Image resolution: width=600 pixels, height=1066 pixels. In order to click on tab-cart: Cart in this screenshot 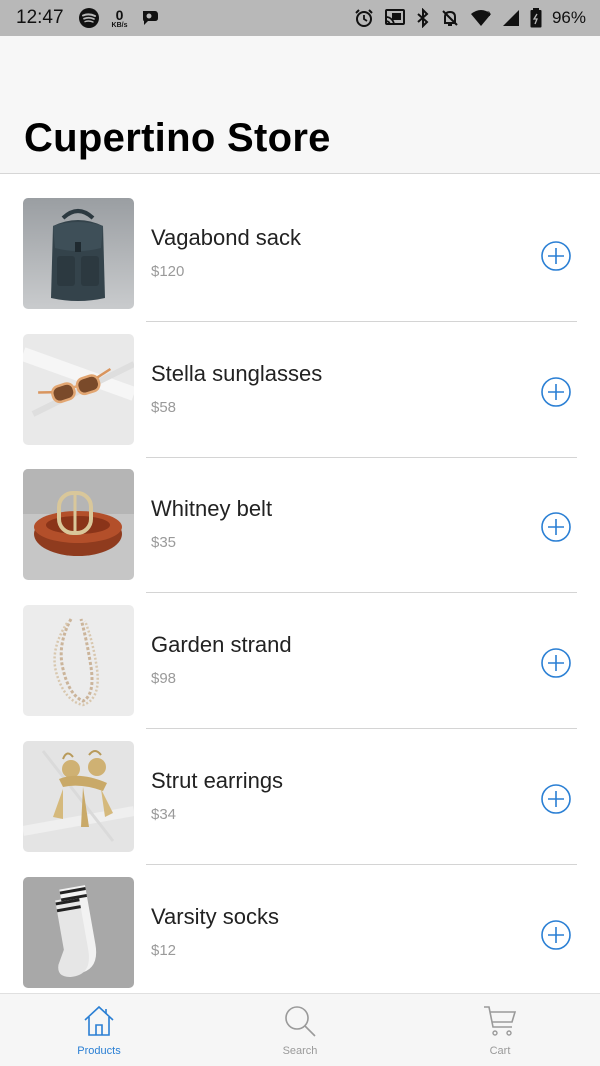, I will do `click(500, 1032)`.